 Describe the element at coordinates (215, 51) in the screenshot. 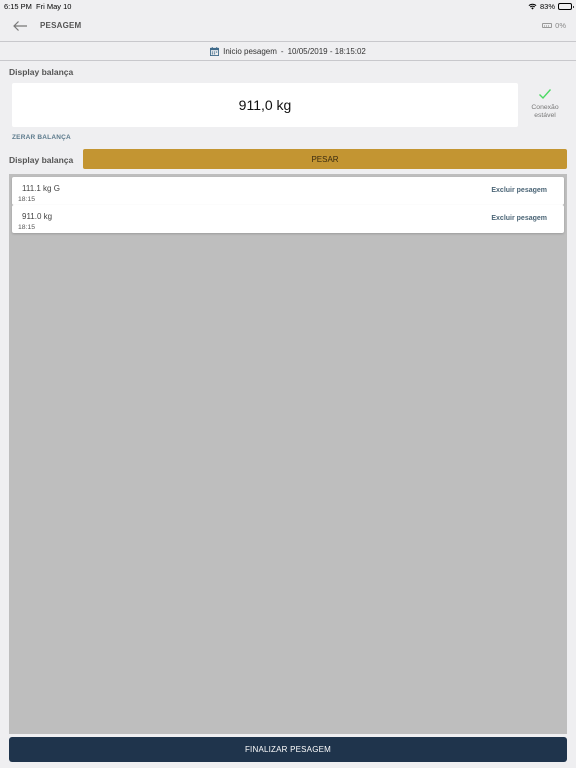

I see `calendar-icon` at that location.